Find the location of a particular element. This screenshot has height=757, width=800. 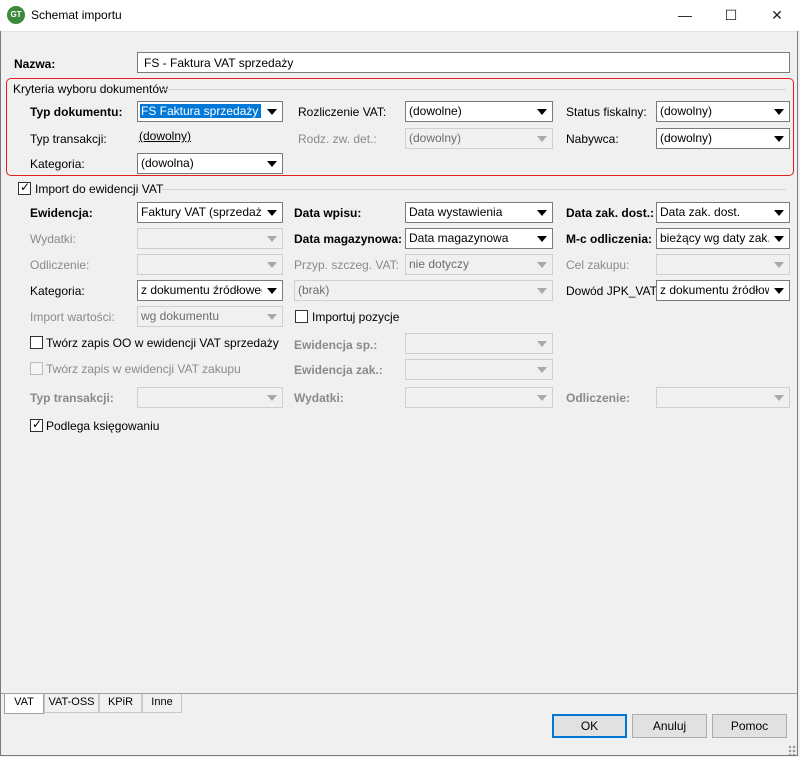

data-magazynowa-value: Data magazynowa is located at coordinates (459, 238).